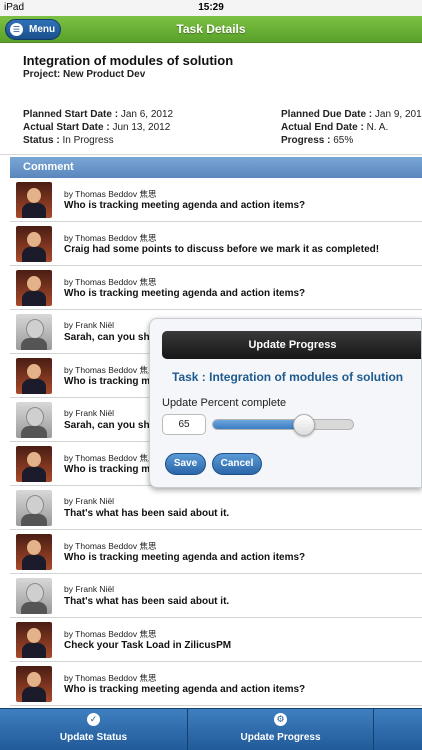 Image resolution: width=422 pixels, height=750 pixels. I want to click on page-title: Task Details, so click(211, 29).